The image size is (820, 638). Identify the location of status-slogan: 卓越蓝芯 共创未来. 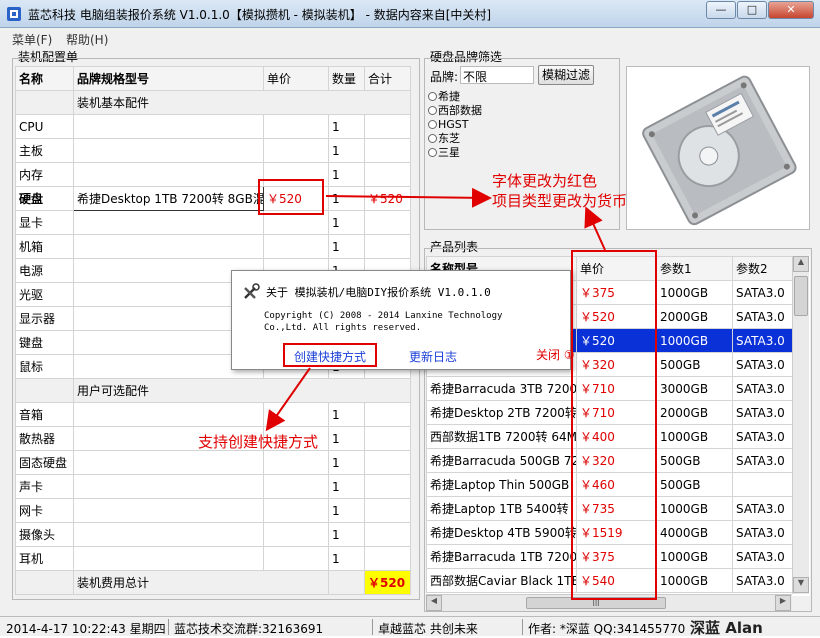
(428, 629).